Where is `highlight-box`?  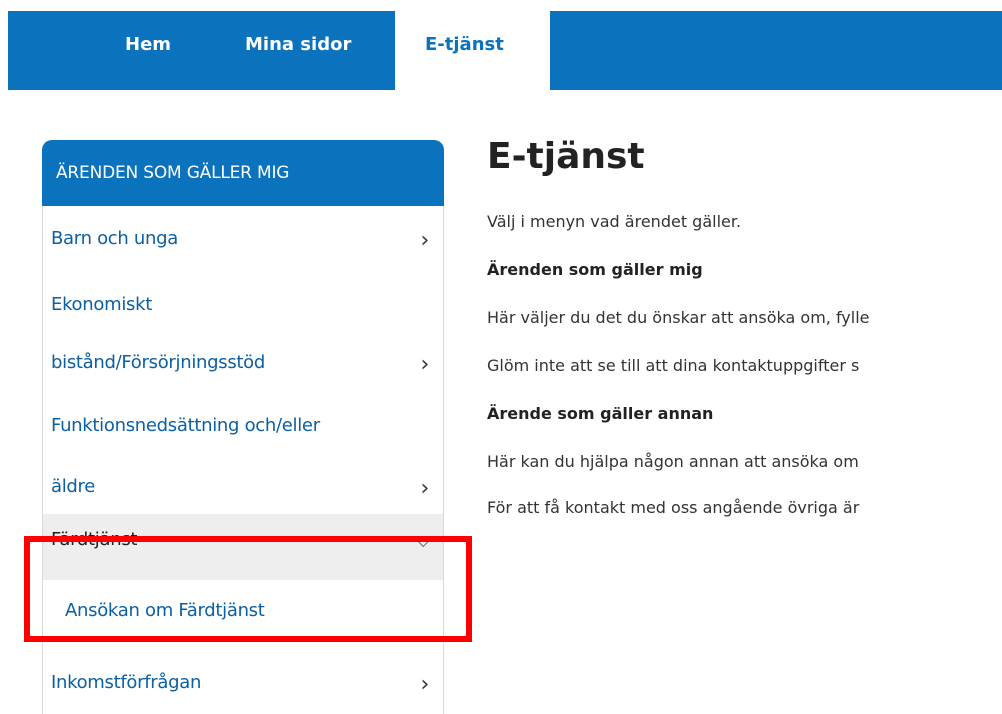
highlight-box is located at coordinates (248, 589).